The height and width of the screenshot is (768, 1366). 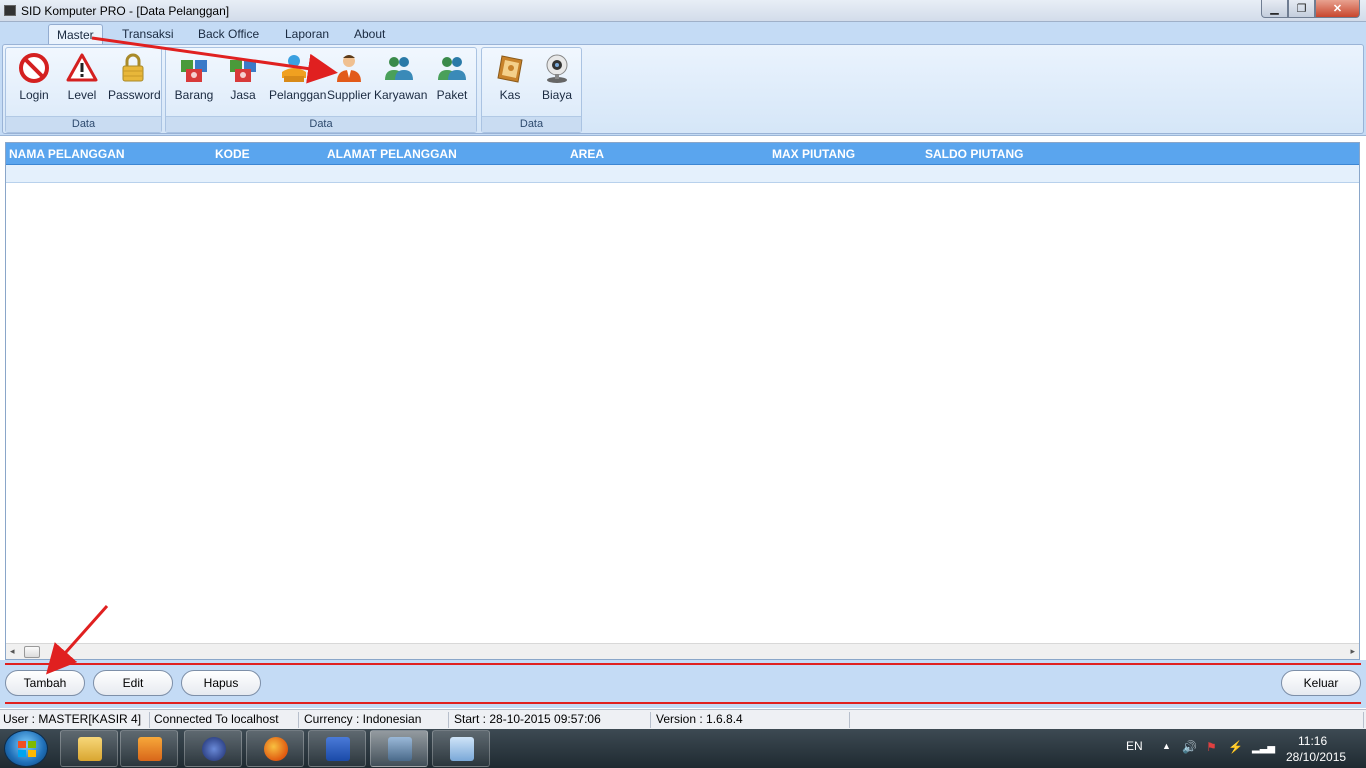 What do you see at coordinates (392, 154) in the screenshot?
I see `column-alamat-pelanggan: ALAMAT PELANGGAN` at bounding box center [392, 154].